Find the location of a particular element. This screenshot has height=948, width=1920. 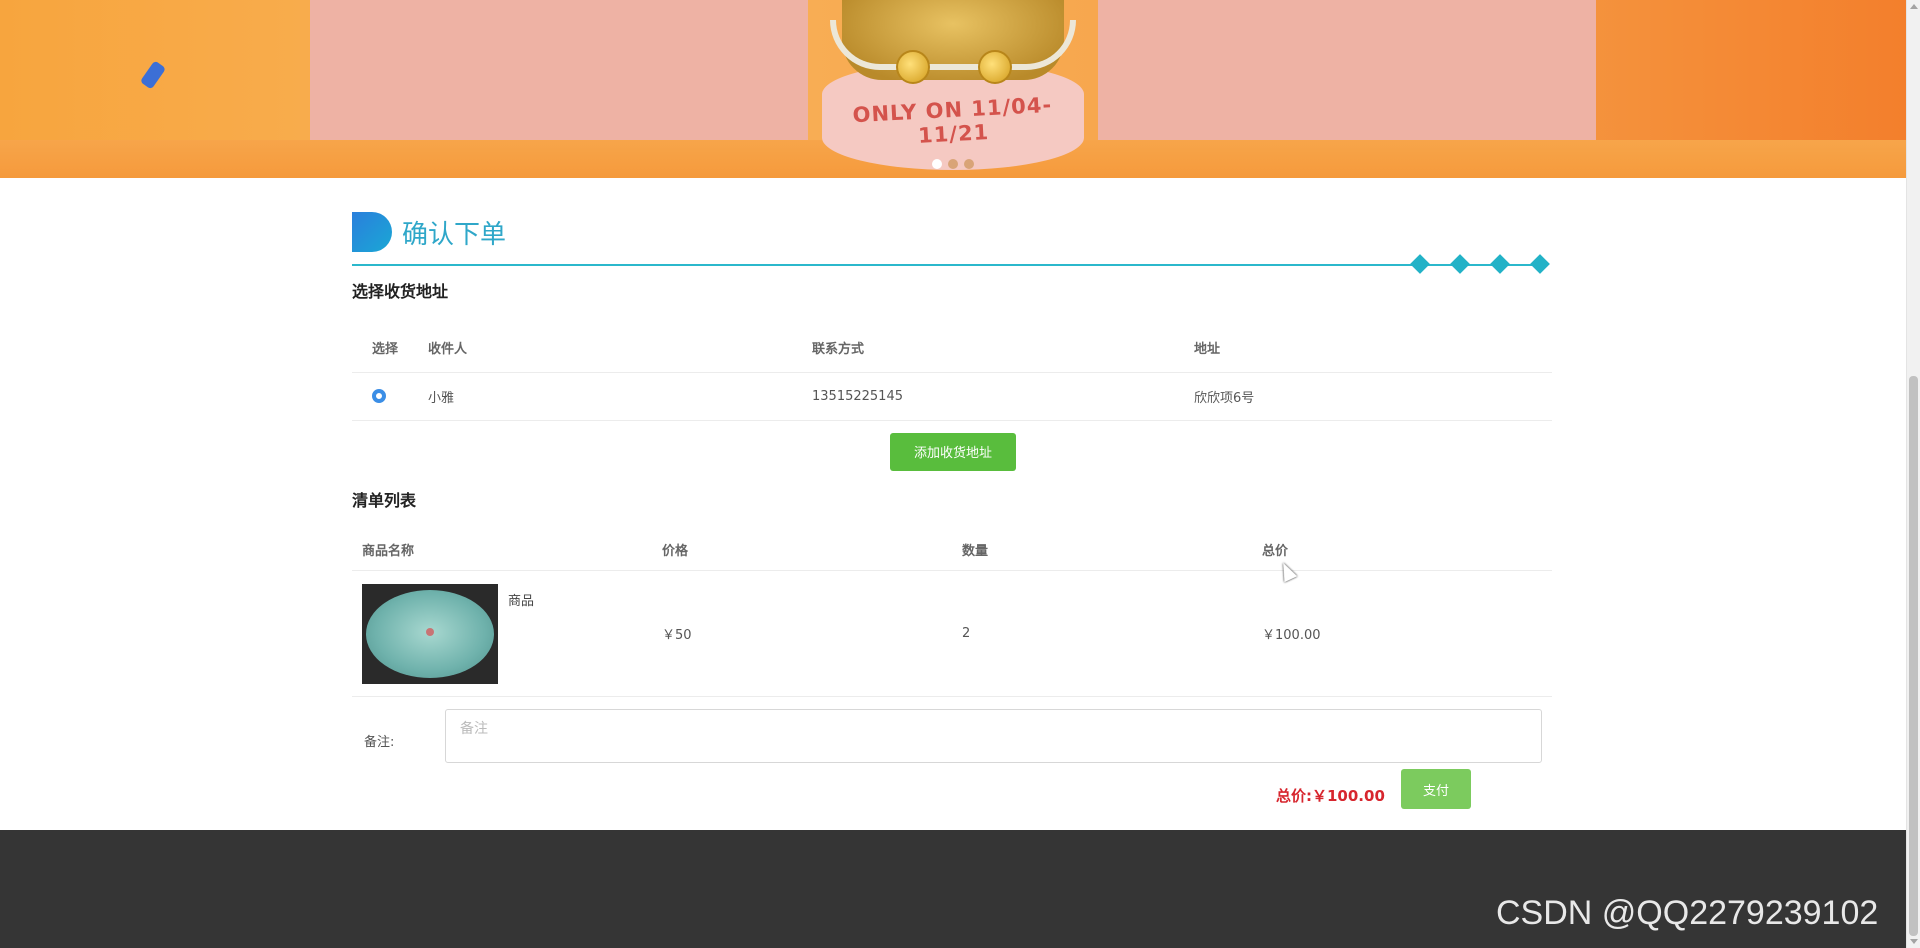

add-address-button: 添加收货地址 is located at coordinates (953, 451).